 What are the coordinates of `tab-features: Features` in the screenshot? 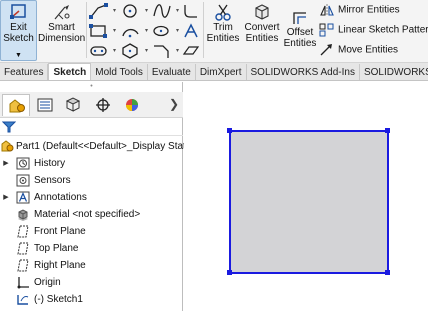 It's located at (24, 72).